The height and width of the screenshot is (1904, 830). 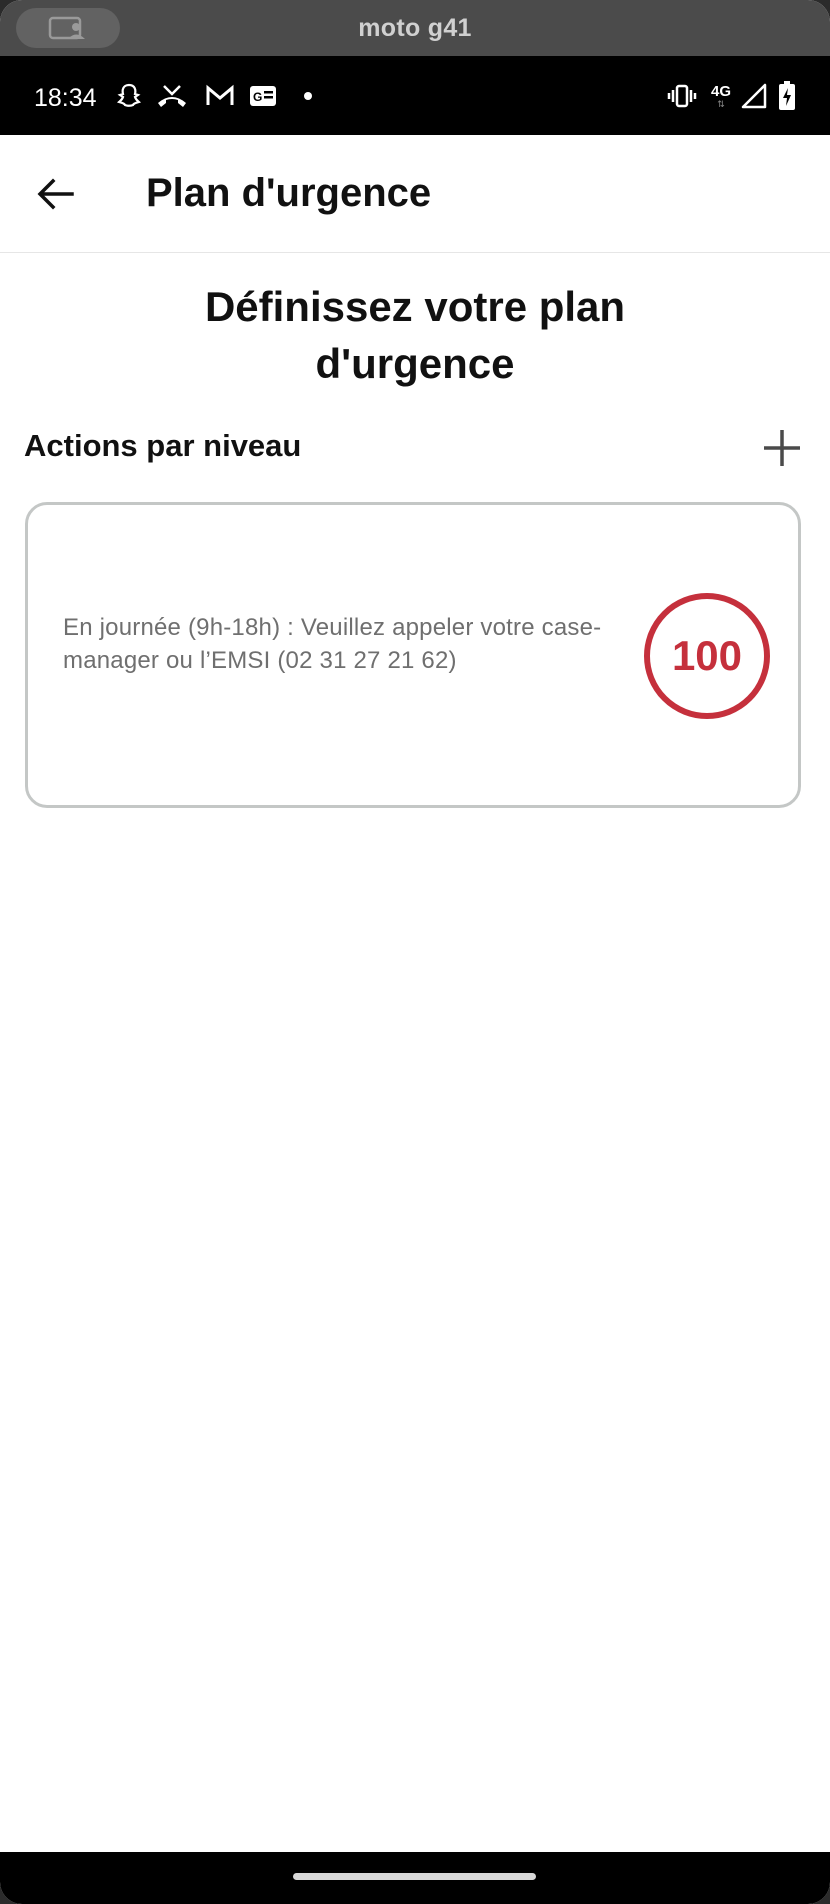 I want to click on section-title: Actions par niveau, so click(x=163, y=445).